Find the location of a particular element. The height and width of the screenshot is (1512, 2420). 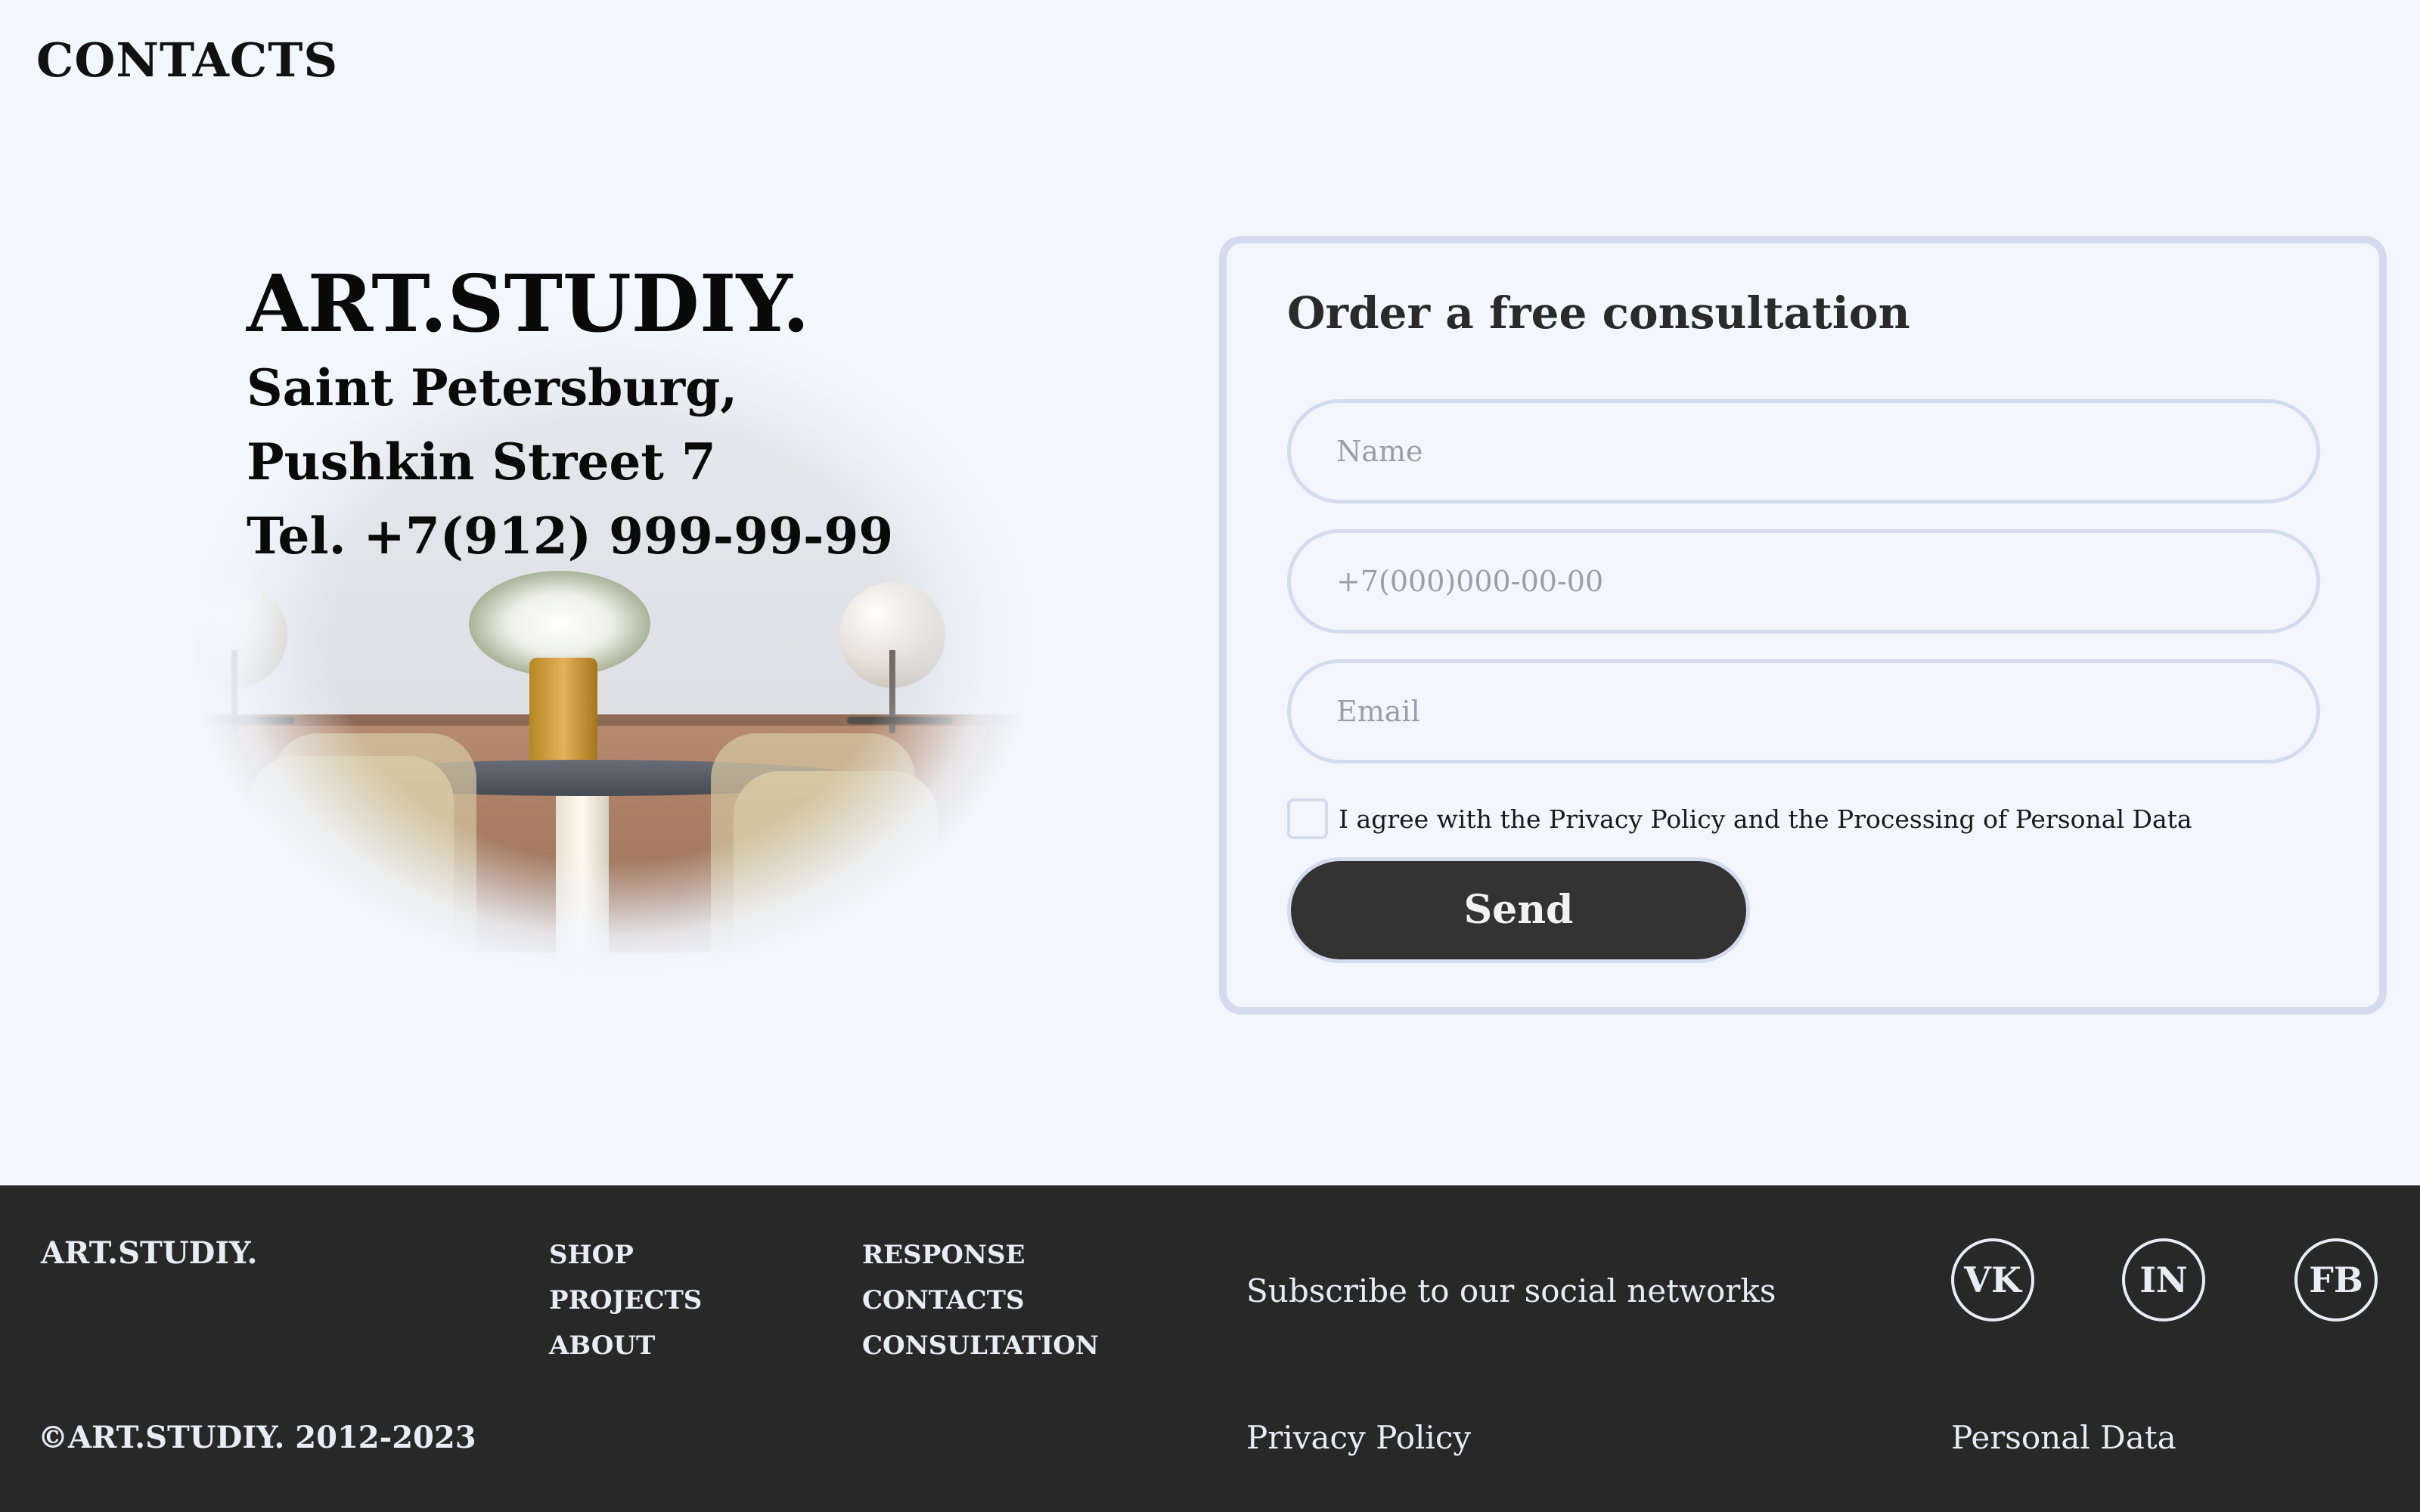

form-title: Order a free consultation is located at coordinates (1598, 313).